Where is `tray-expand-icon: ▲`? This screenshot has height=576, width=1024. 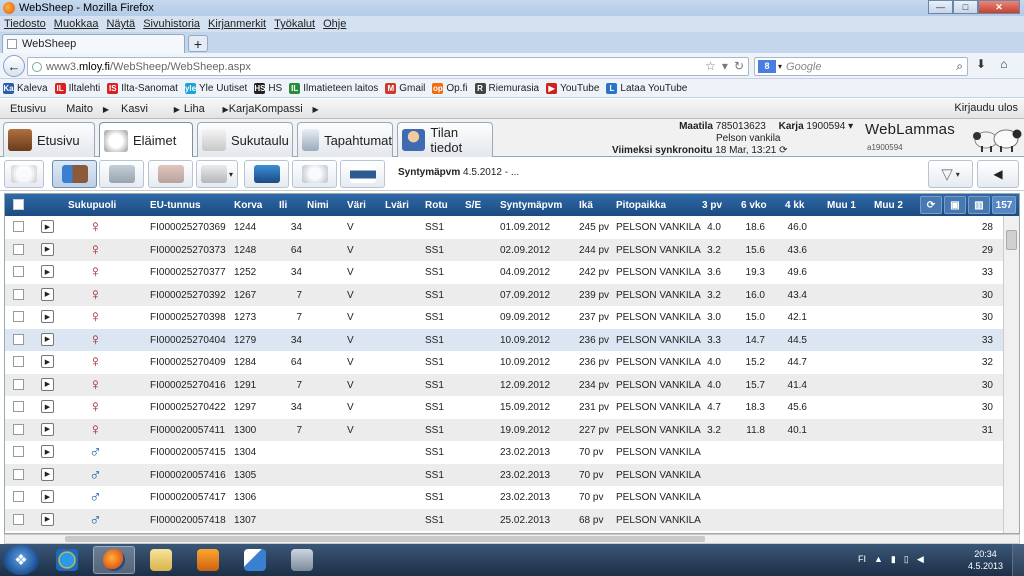
tray-expand-icon: ▲ is located at coordinates (878, 559).